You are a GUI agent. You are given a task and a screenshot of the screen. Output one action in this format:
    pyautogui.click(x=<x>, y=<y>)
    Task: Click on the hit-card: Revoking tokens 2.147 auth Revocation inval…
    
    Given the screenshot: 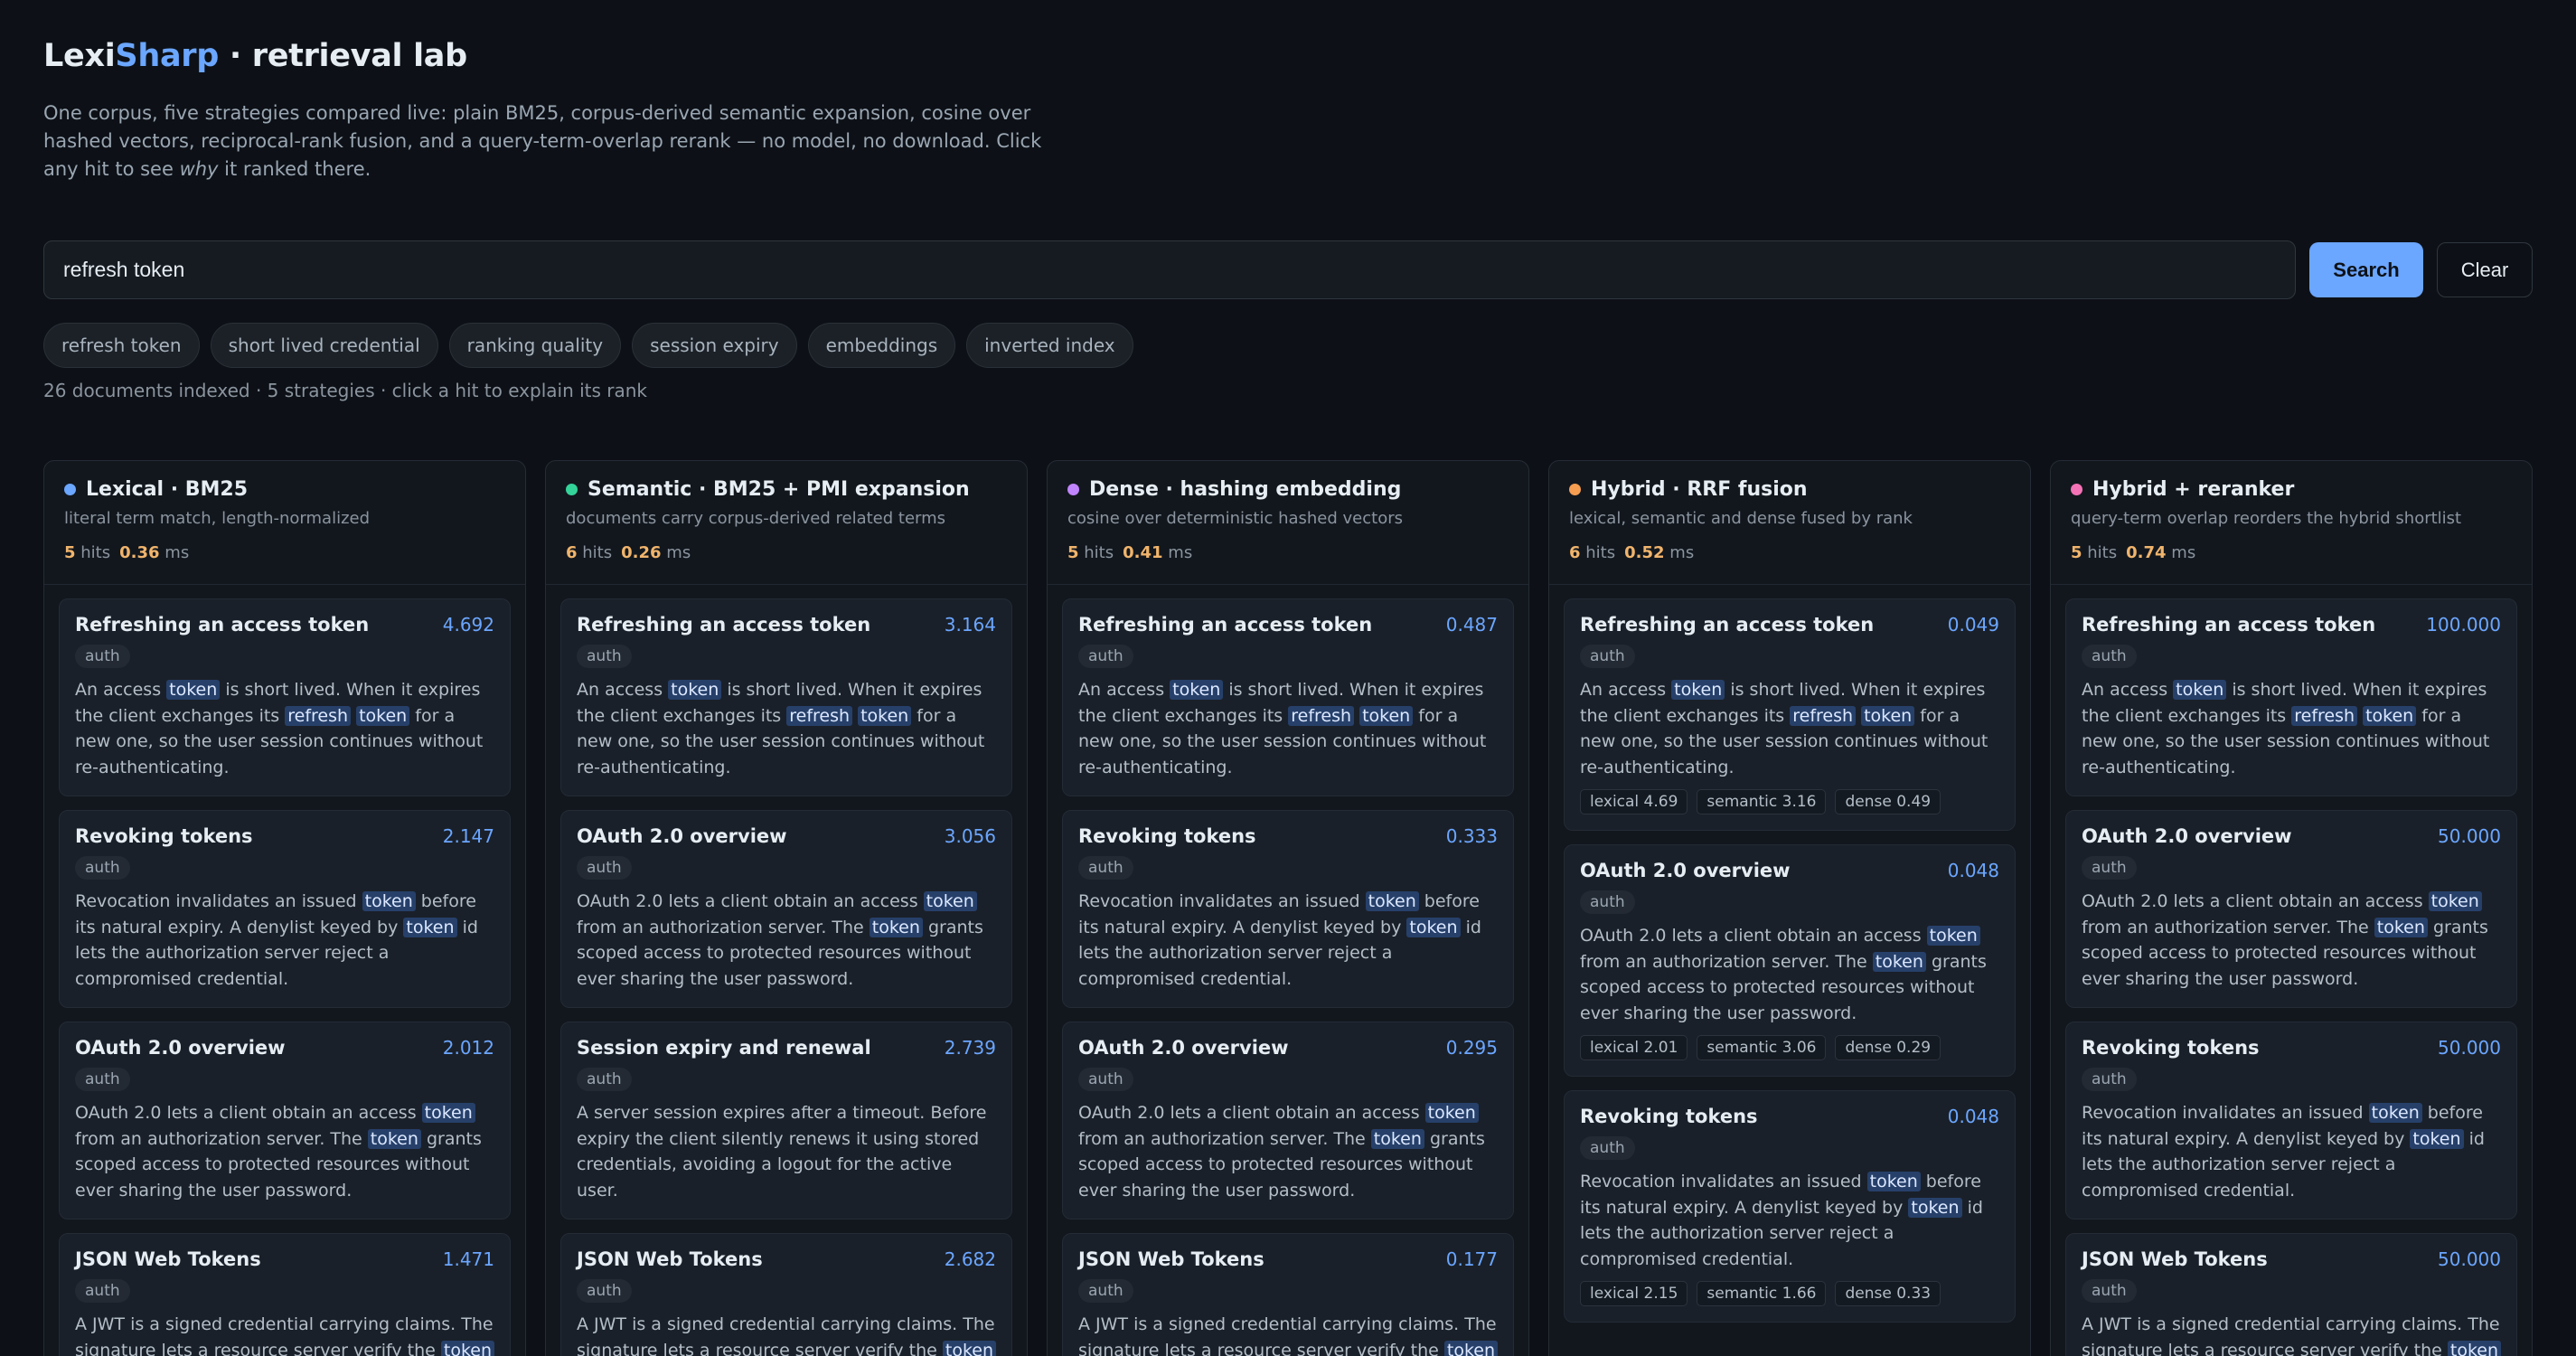 What is the action you would take?
    pyautogui.click(x=285, y=909)
    